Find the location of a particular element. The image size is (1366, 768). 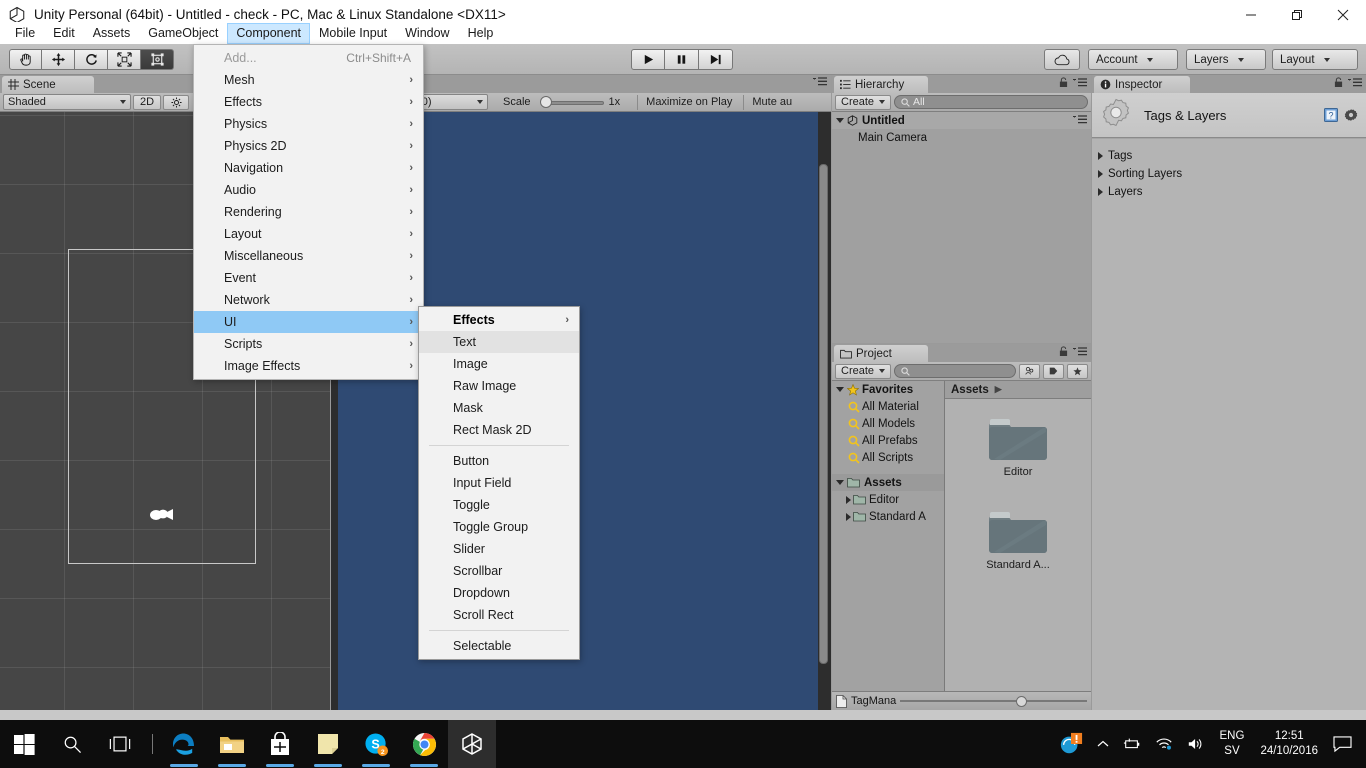

project-tree-item-standard-assets: Standard A is located at coordinates (888, 516).